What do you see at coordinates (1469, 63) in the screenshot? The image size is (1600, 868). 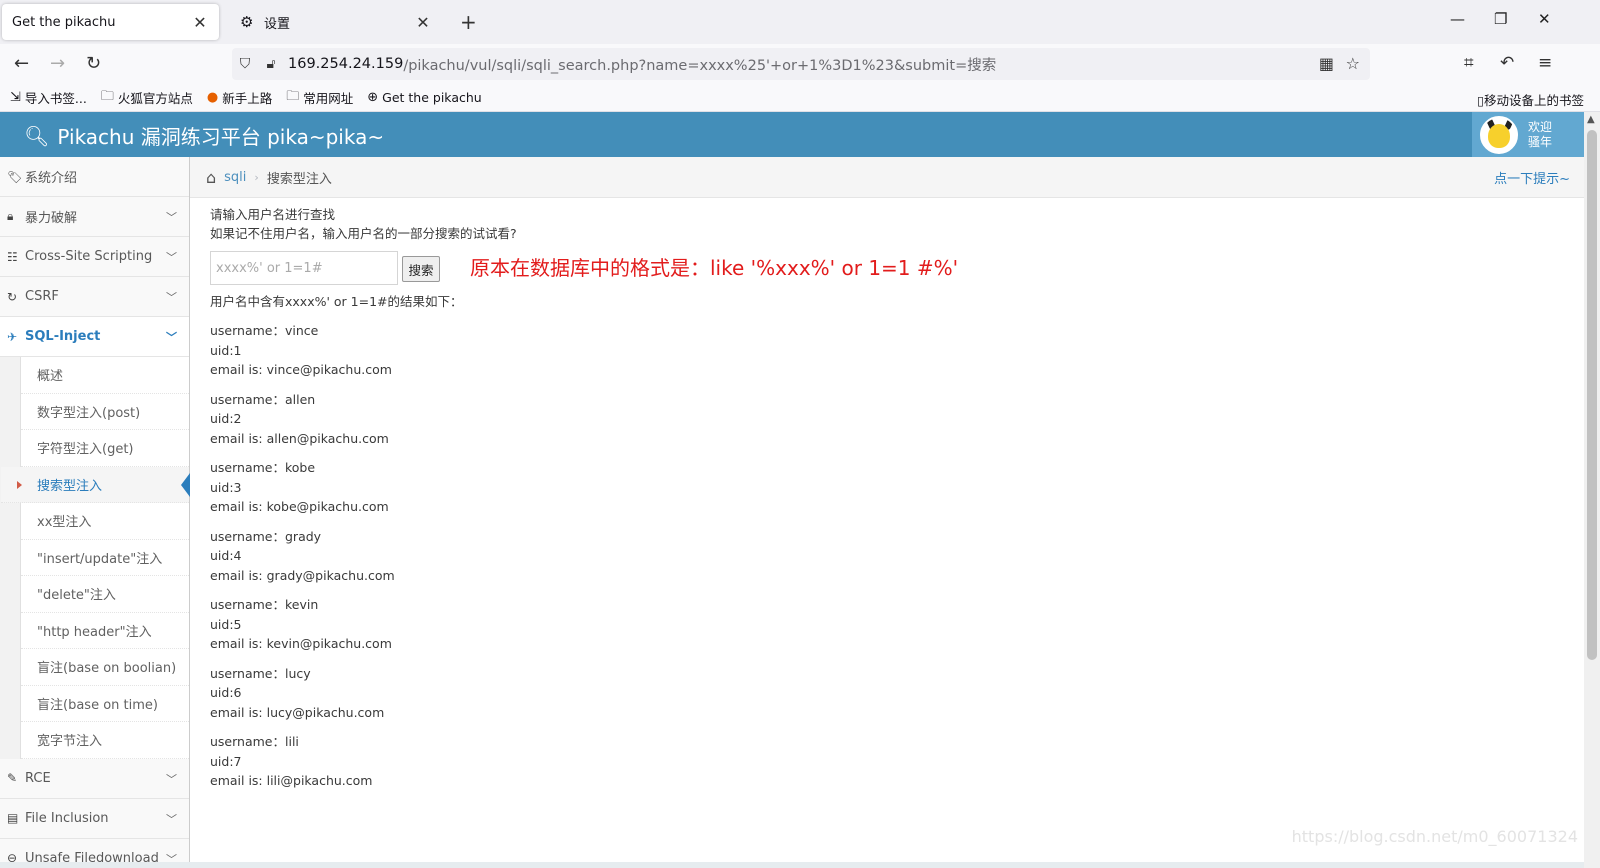 I see `crop-icon: ⌗` at bounding box center [1469, 63].